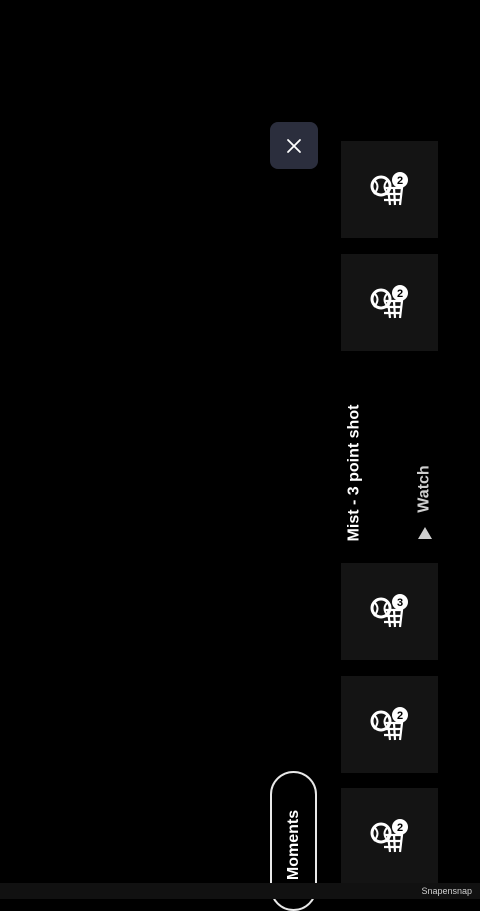  What do you see at coordinates (425, 533) in the screenshot?
I see `play-icon` at bounding box center [425, 533].